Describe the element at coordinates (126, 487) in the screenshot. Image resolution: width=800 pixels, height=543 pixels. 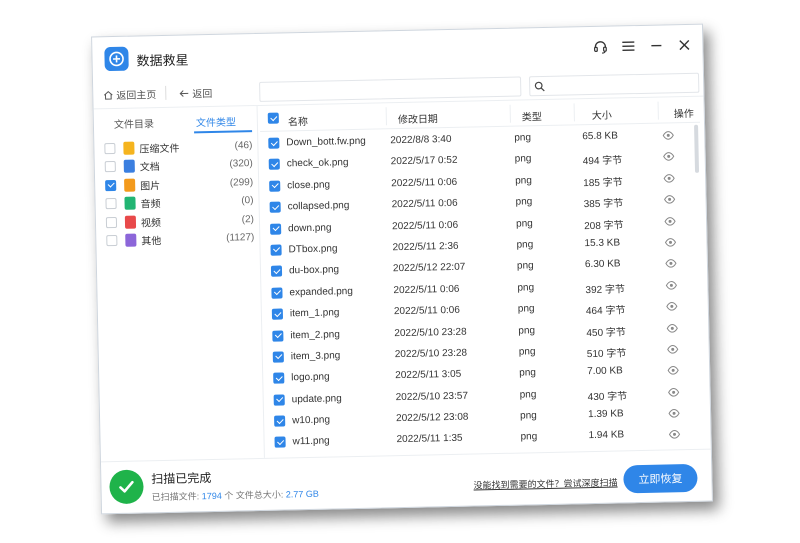
I see `check-circle-icon` at that location.